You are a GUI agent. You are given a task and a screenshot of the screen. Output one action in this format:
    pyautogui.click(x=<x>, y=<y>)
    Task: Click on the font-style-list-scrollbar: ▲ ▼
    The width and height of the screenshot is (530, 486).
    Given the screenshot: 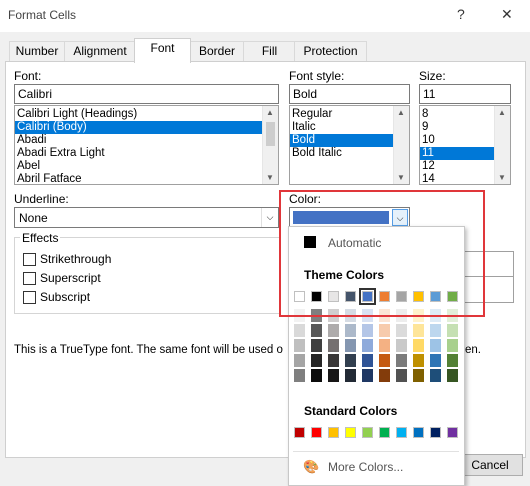 What is the action you would take?
    pyautogui.click(x=401, y=145)
    